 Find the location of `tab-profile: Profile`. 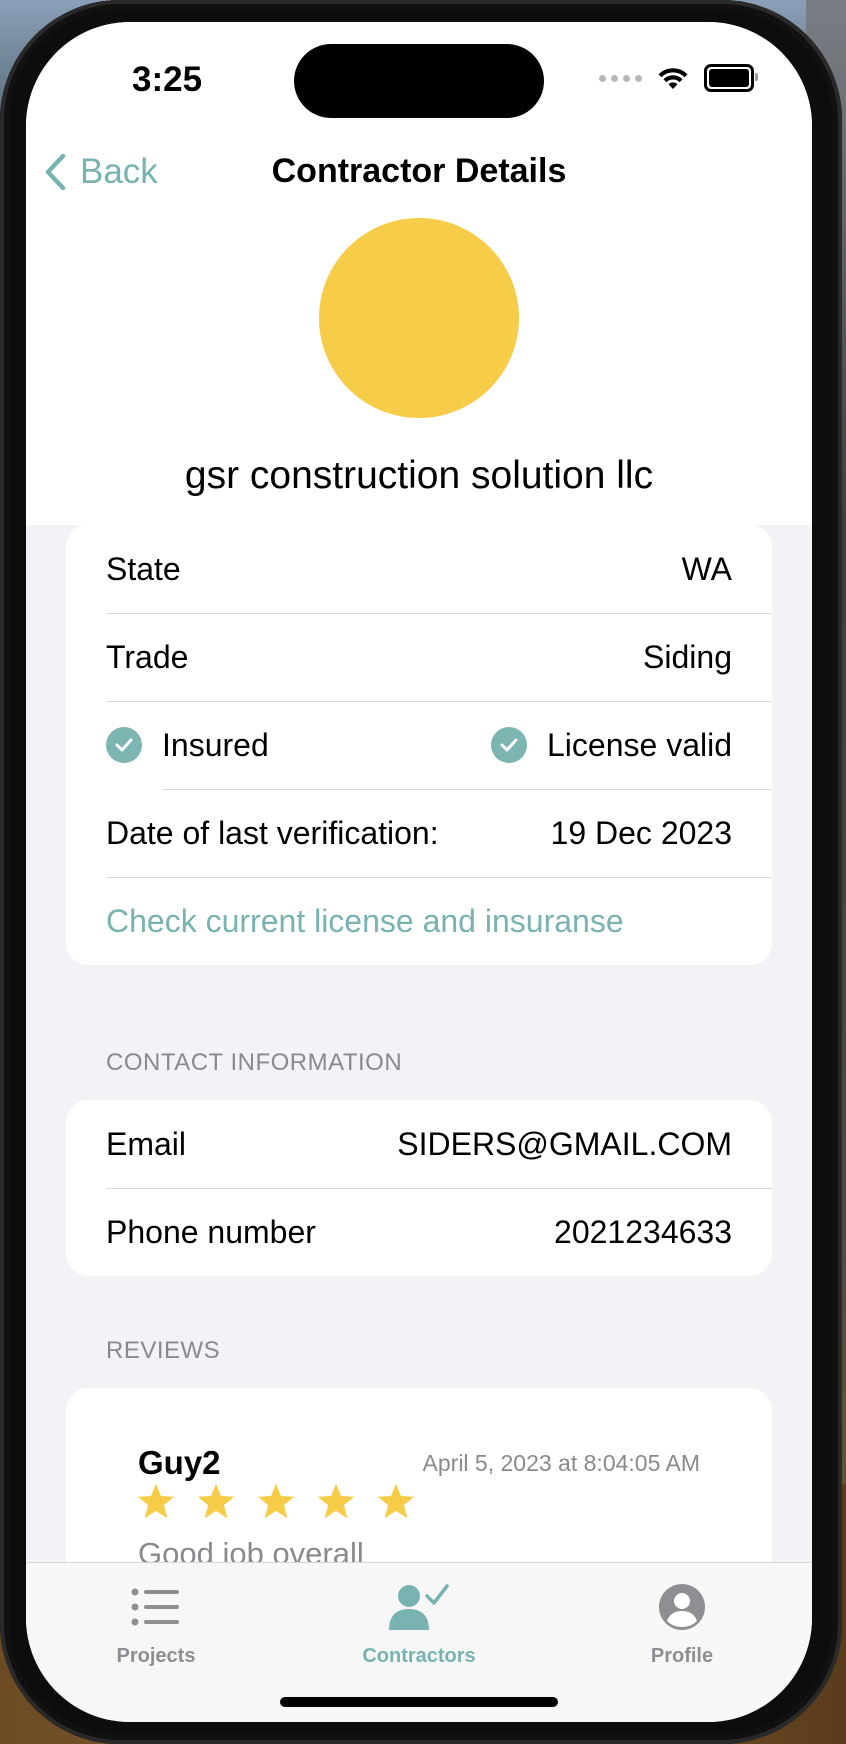

tab-profile: Profile is located at coordinates (682, 1622).